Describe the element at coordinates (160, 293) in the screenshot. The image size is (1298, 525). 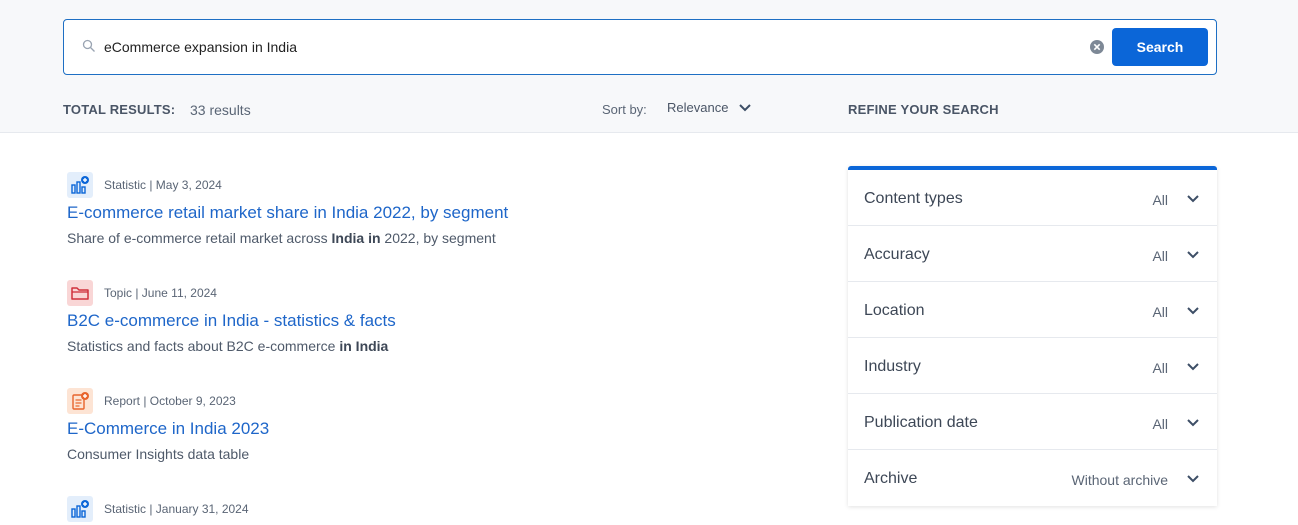
I see `result-meta: Topic | June 11, 2024` at that location.